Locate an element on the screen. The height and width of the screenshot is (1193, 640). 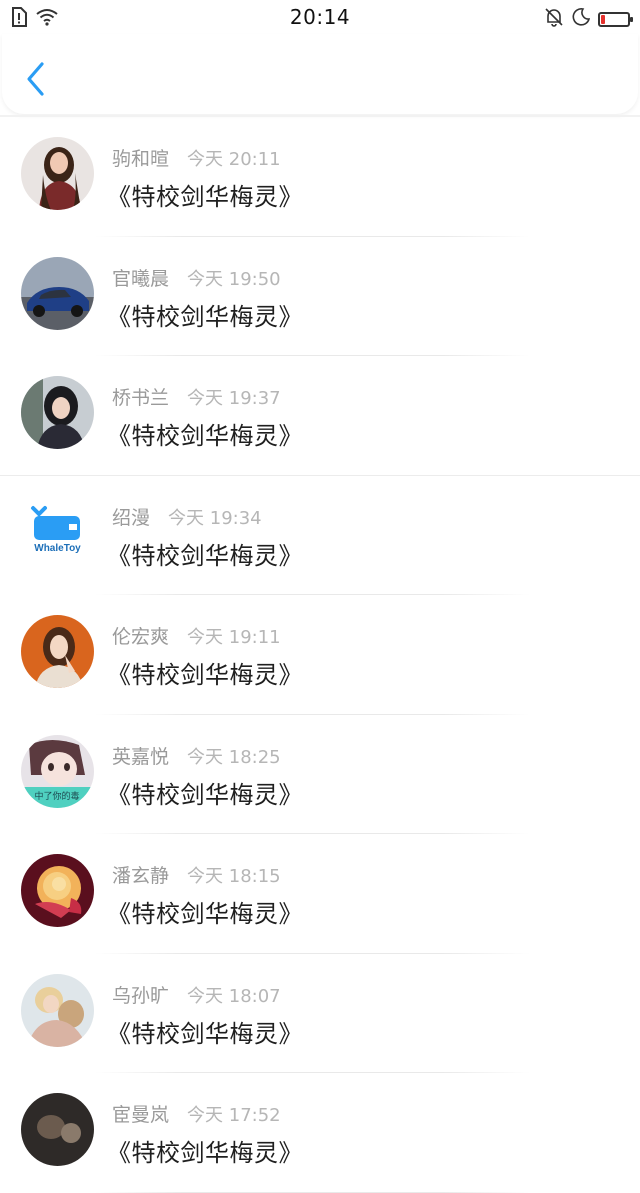
chevron-left-icon is located at coordinates (35, 79).